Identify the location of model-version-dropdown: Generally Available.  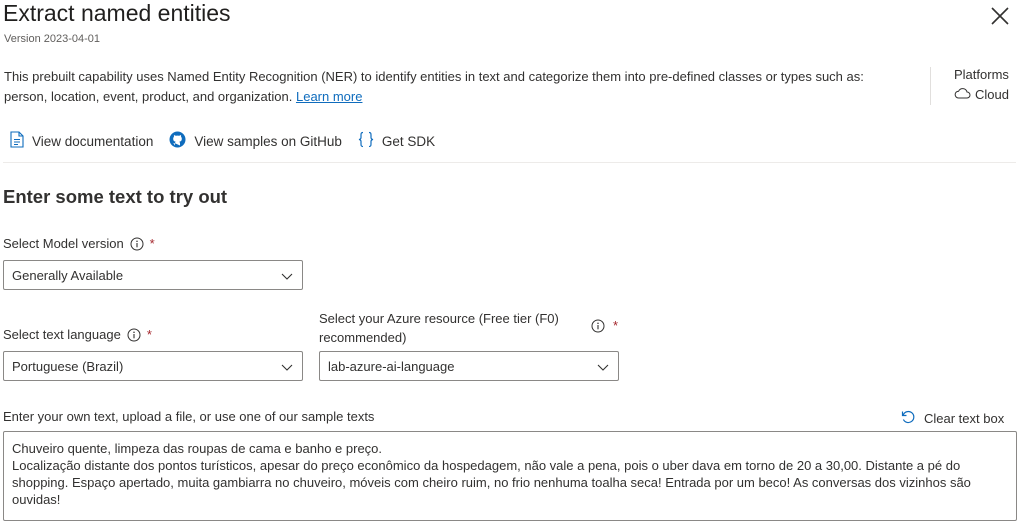
(153, 275).